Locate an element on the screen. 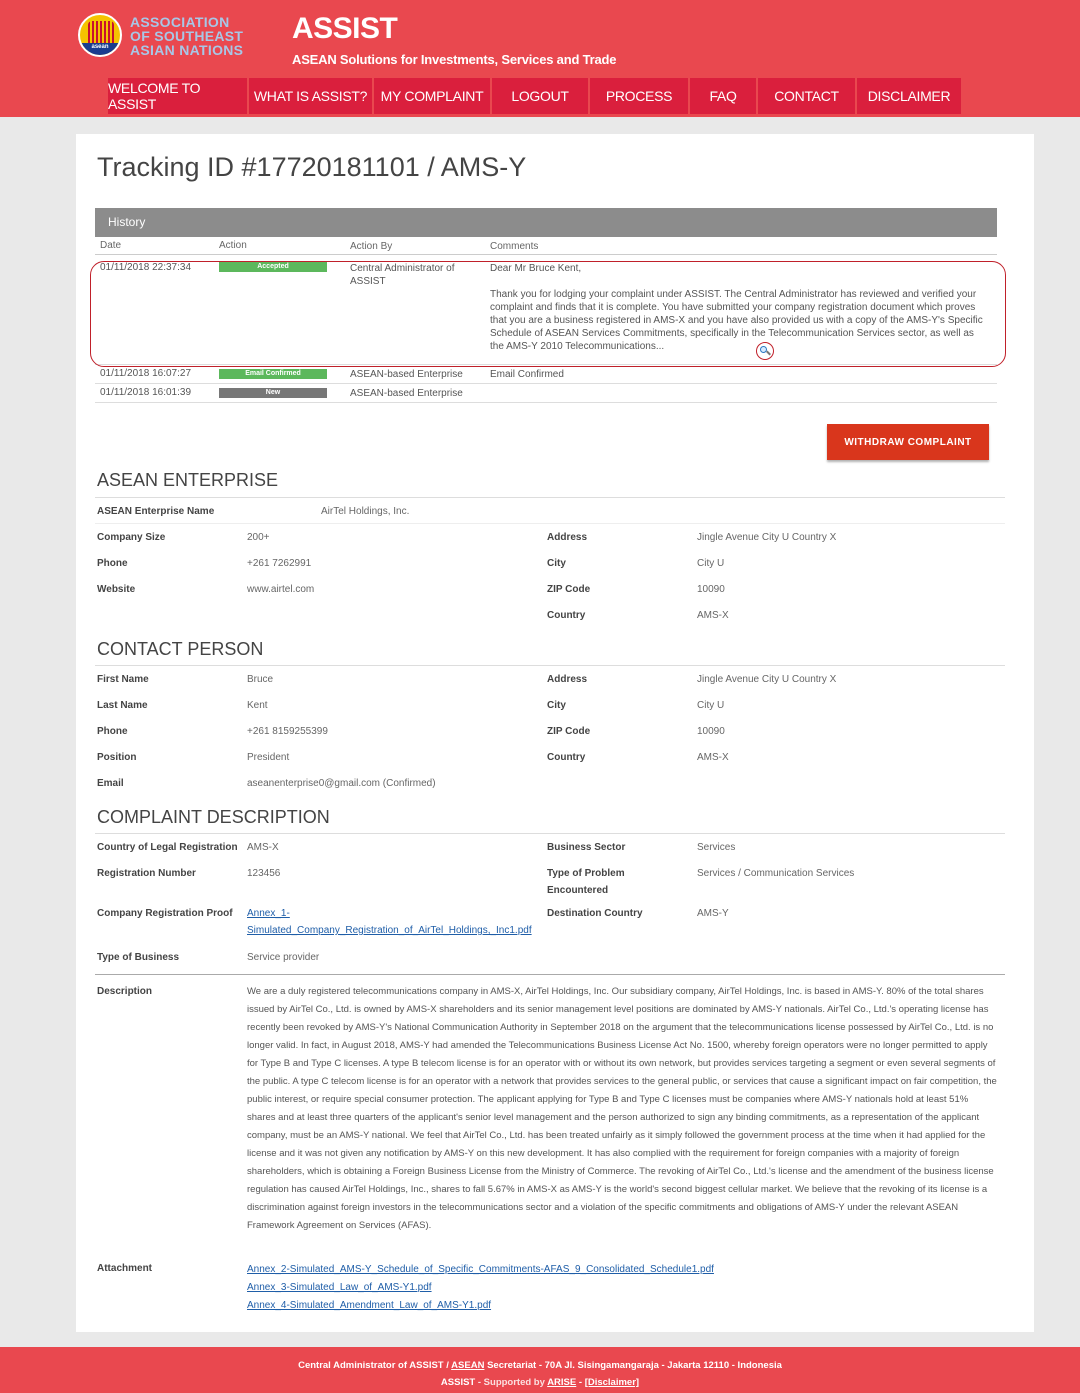 The width and height of the screenshot is (1080, 1393). history-column-headers: Date Action Action By Comments is located at coordinates (546, 246).